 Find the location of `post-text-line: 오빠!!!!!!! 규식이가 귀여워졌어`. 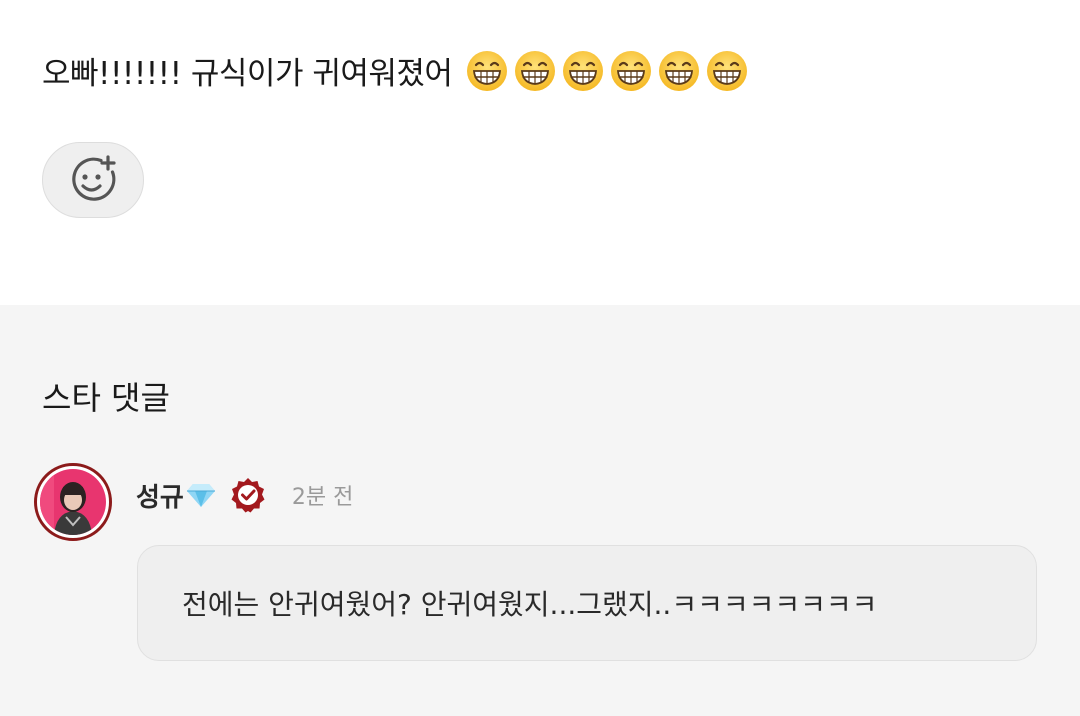

post-text-line: 오빠!!!!!!! 규식이가 귀여워졌어 is located at coordinates (395, 70).